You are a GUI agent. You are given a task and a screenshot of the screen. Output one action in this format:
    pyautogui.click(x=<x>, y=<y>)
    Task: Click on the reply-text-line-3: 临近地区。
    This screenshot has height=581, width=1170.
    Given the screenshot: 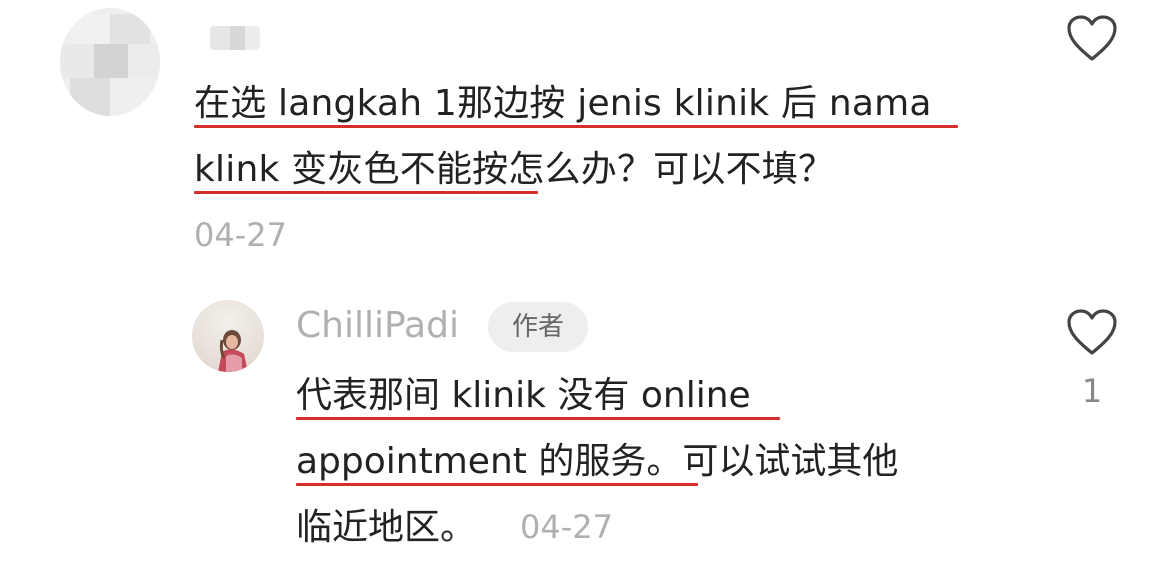 What is the action you would take?
    pyautogui.click(x=386, y=527)
    